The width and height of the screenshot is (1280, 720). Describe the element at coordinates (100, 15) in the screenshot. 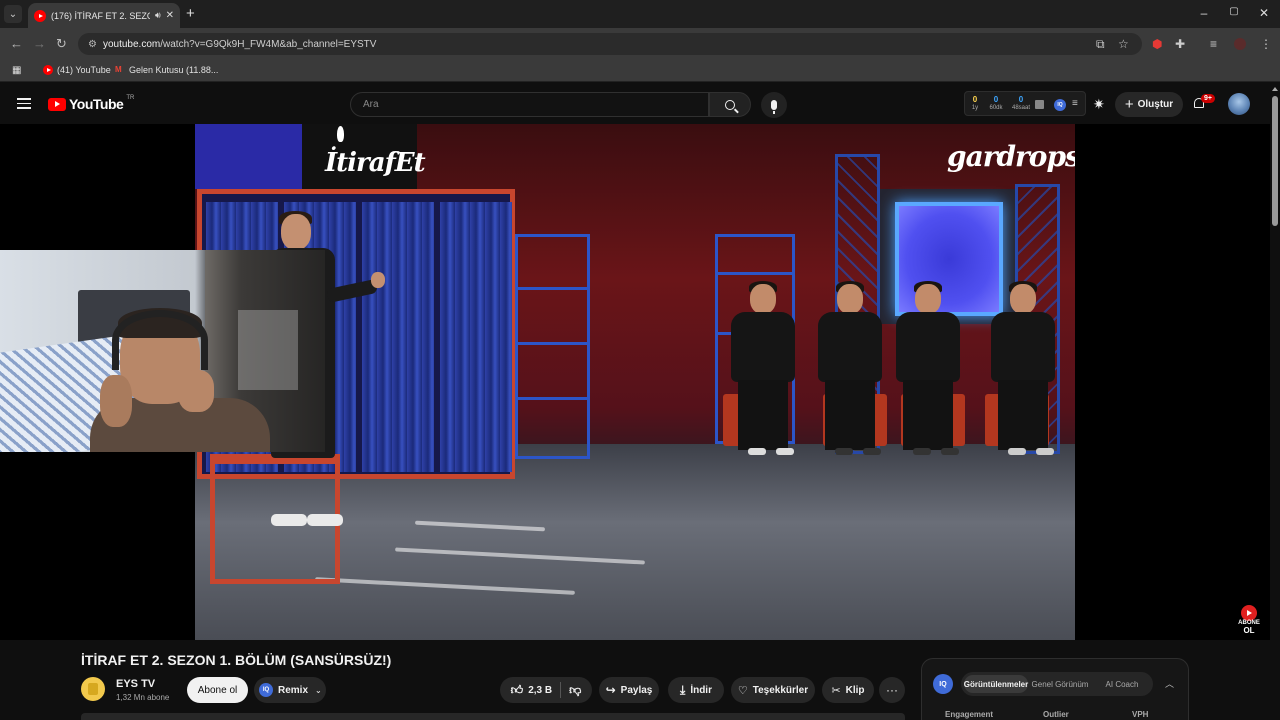

I see `tab-title: (176) İTİRAF ET 2. SEZON 1.` at that location.